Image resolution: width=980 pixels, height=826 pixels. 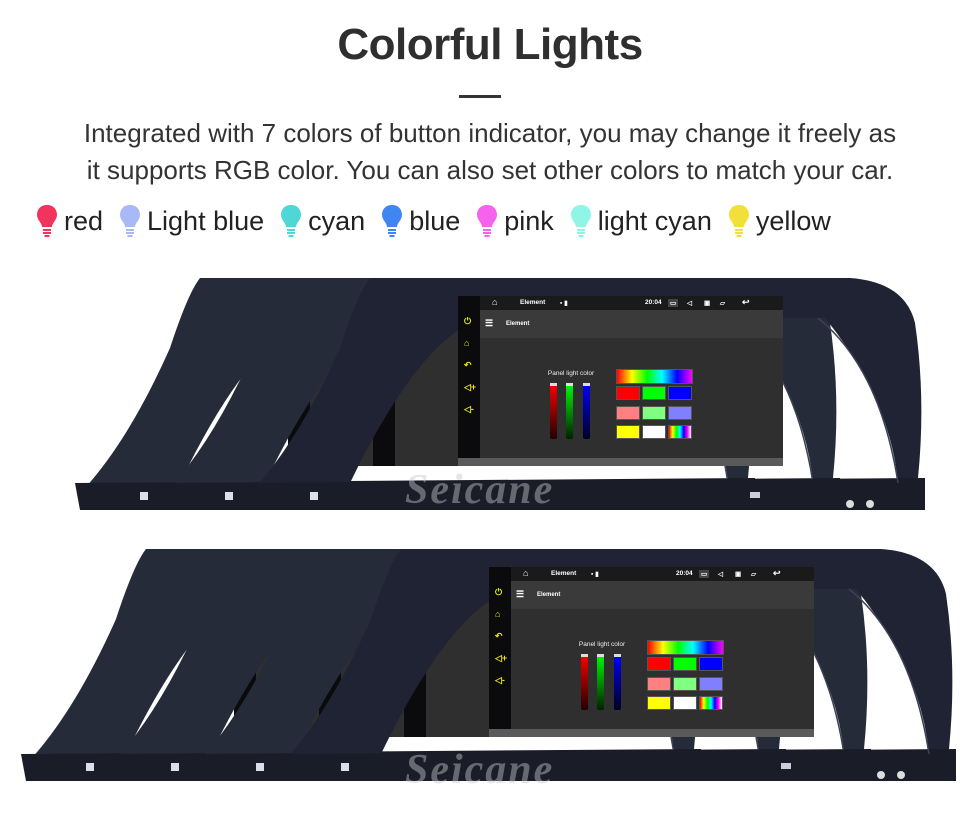 I want to click on panel-light-label: Panel light color, so click(x=602, y=644).